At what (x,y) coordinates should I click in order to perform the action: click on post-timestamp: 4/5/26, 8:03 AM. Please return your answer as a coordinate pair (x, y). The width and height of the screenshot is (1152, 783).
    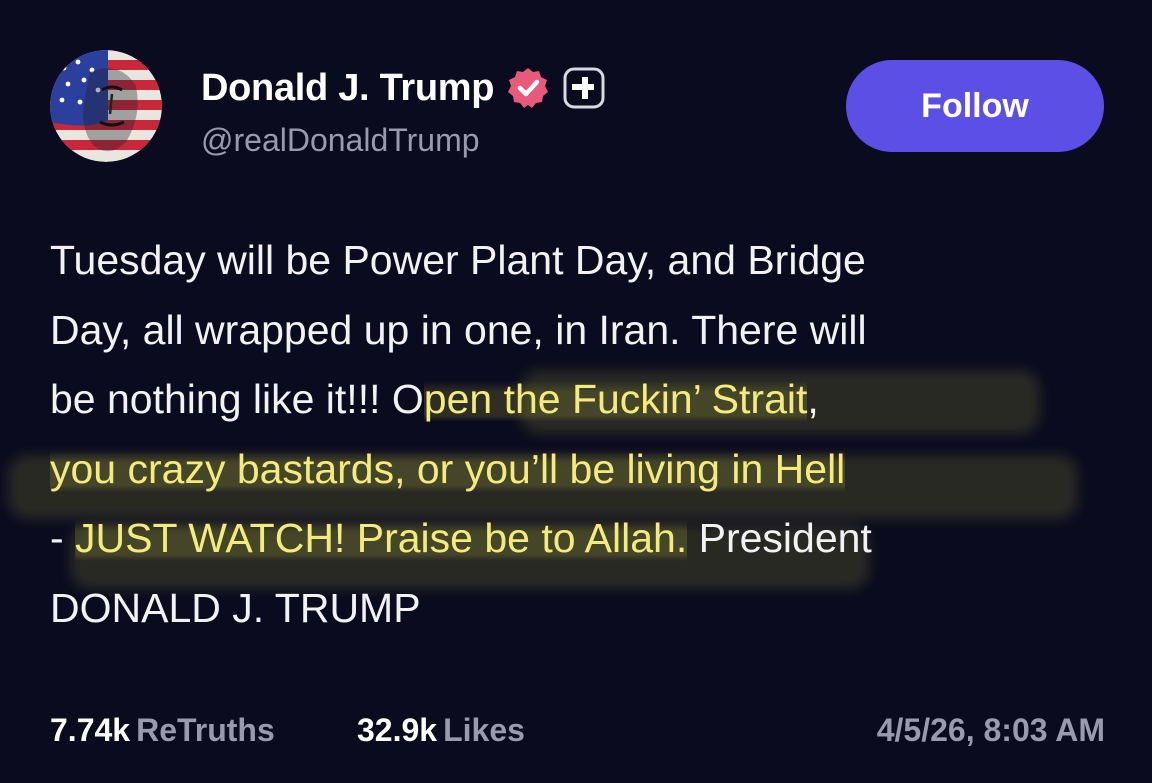
    Looking at the image, I should click on (991, 730).